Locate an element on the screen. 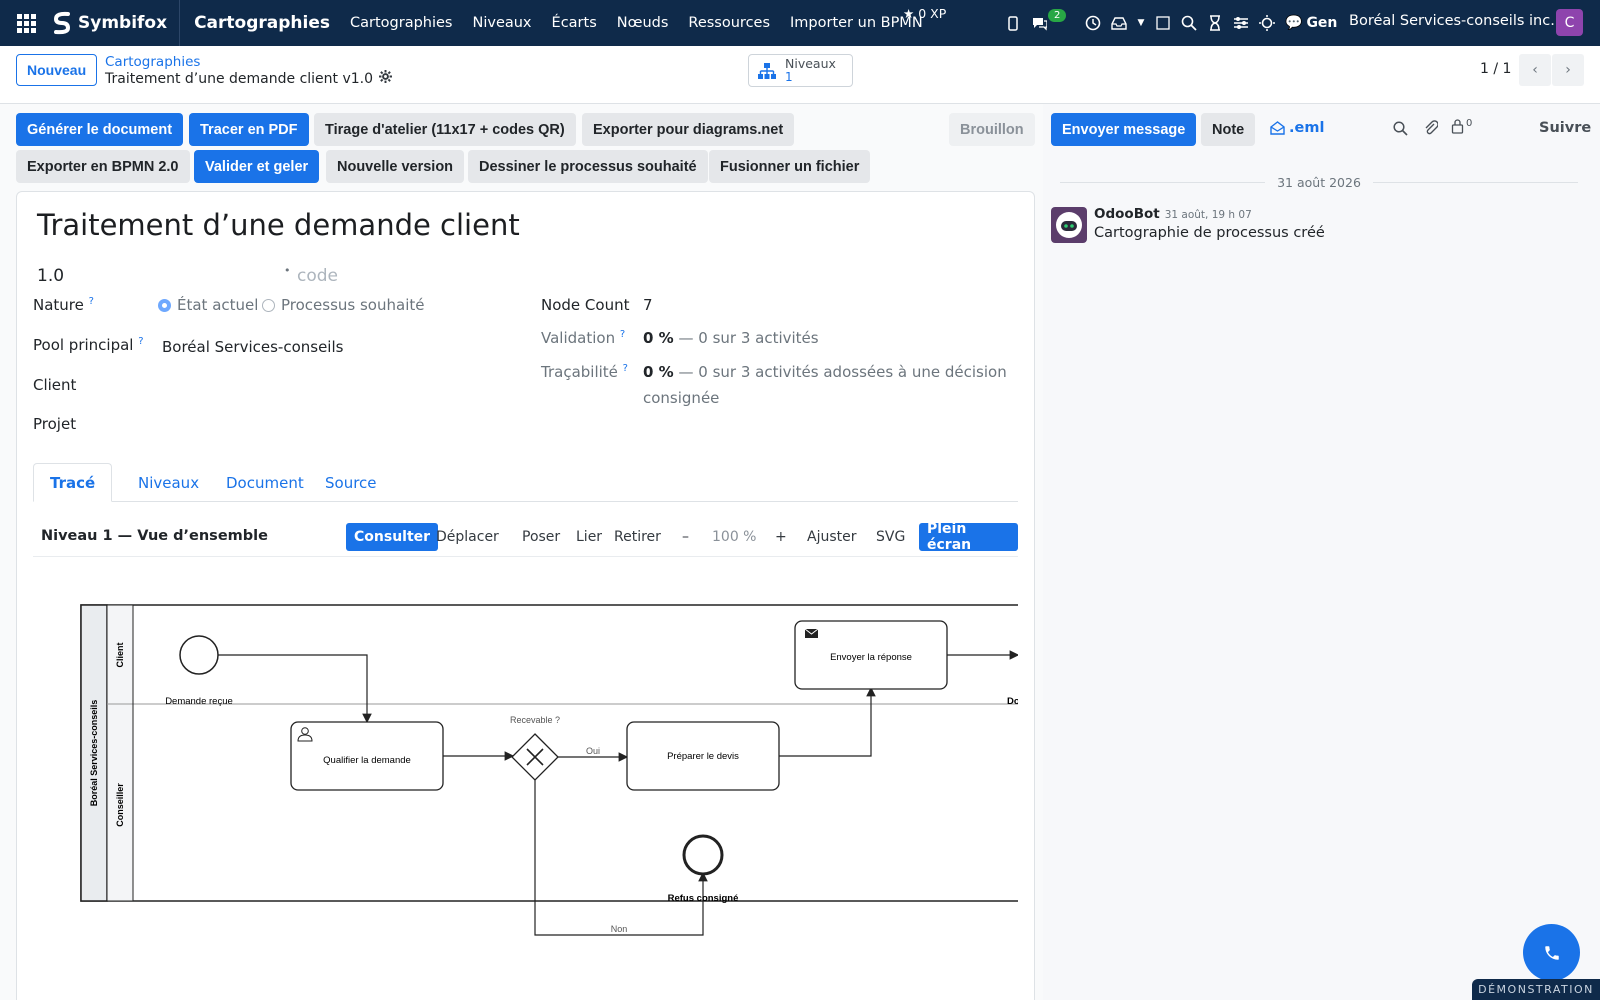 The height and width of the screenshot is (1000, 1600). paperclip-icon is located at coordinates (1431, 130).